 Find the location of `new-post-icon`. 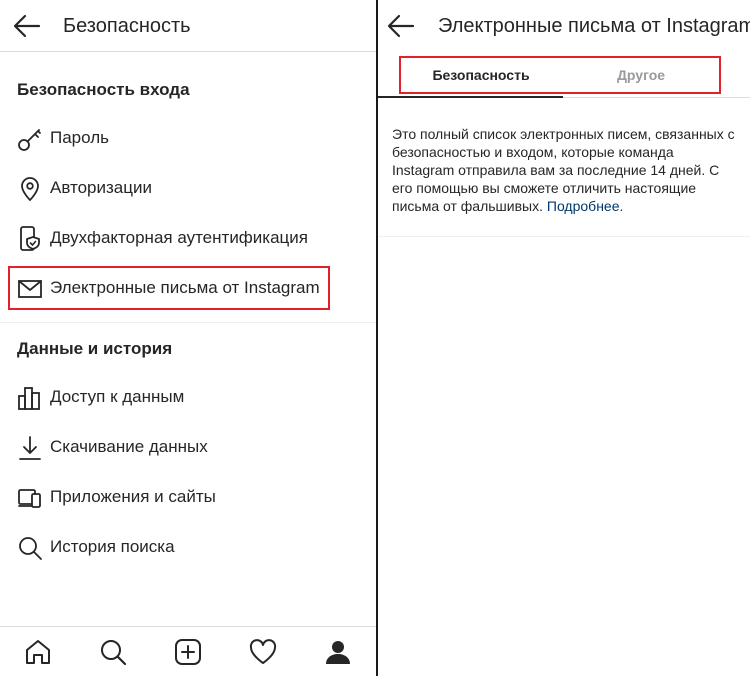

new-post-icon is located at coordinates (188, 652).